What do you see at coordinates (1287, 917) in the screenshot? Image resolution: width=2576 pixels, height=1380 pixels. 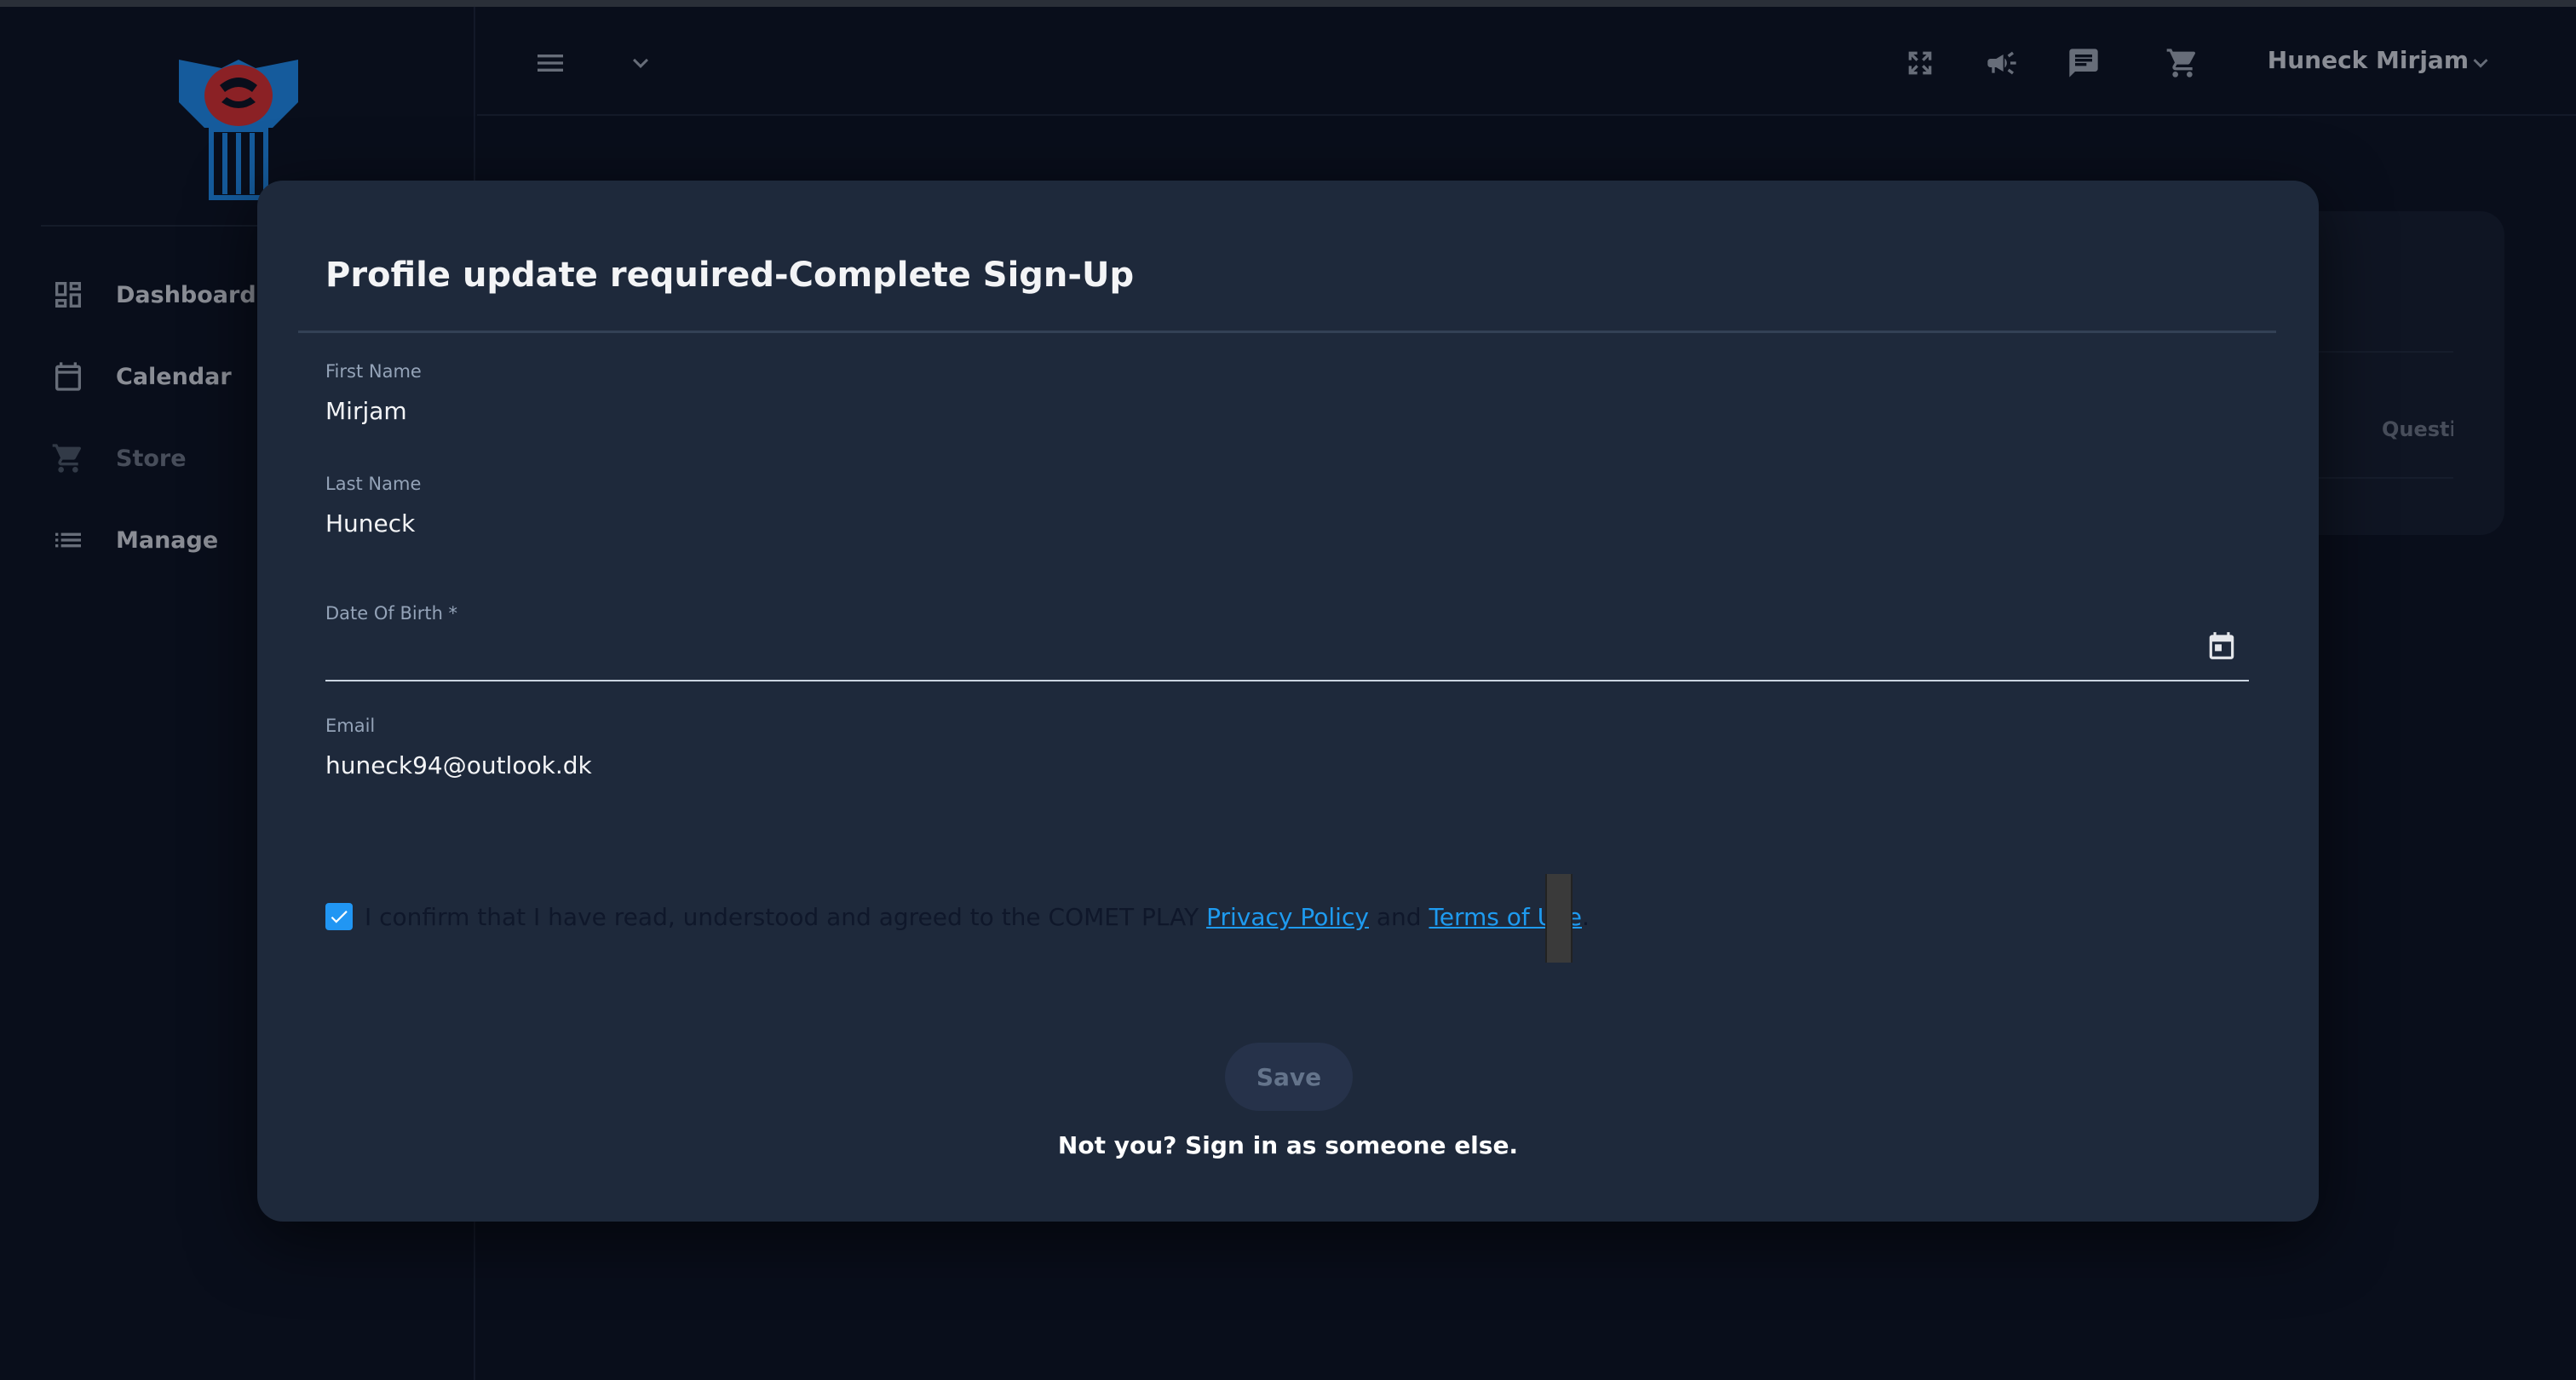 I see `privacy-policy-link: Privacy Policy` at bounding box center [1287, 917].